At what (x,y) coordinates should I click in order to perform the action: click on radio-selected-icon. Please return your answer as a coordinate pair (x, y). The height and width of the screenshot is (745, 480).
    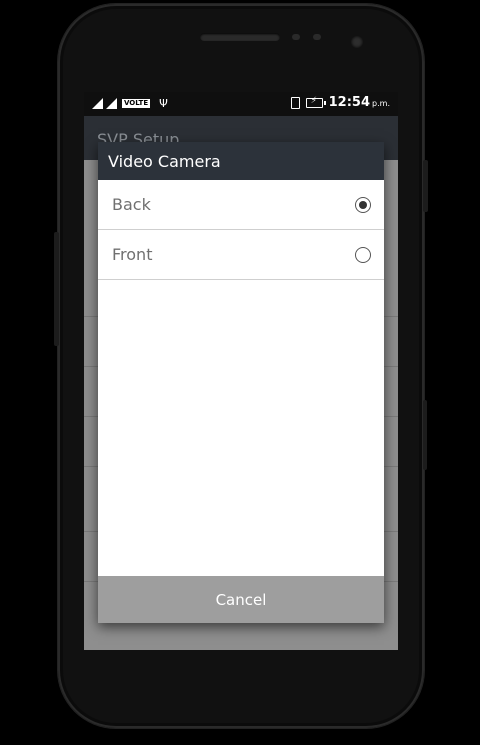
    Looking at the image, I should click on (363, 204).